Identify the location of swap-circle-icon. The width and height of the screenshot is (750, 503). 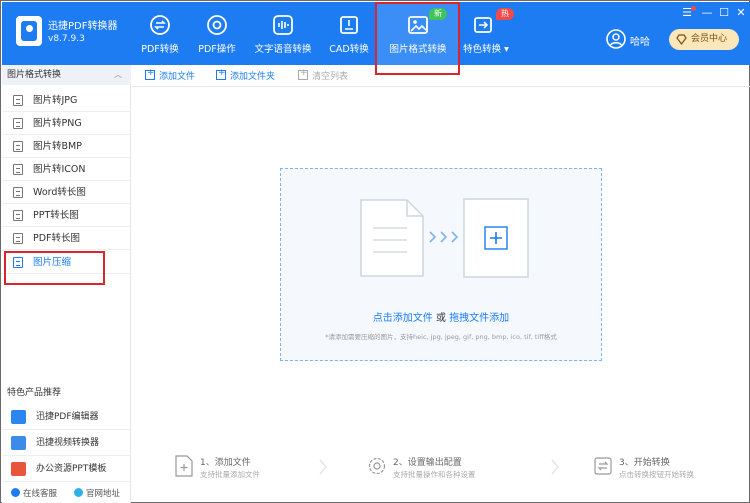
(160, 25).